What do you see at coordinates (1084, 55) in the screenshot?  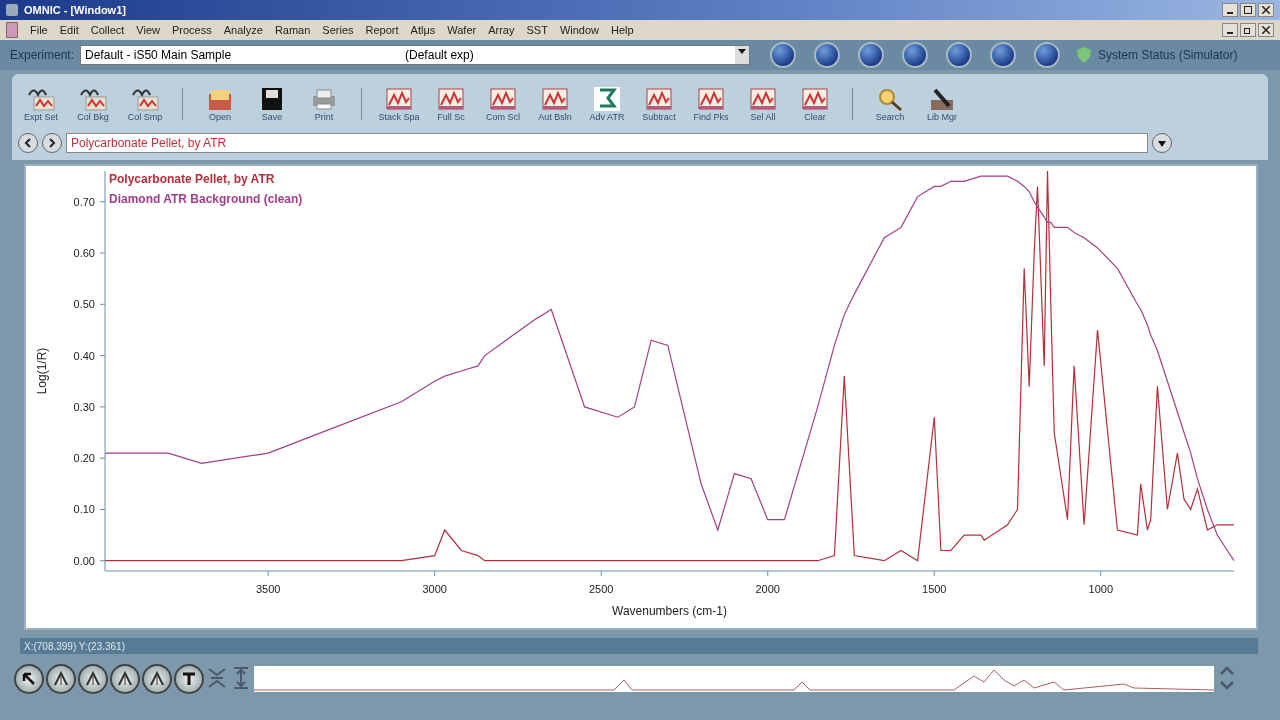 I see `shield-icon` at bounding box center [1084, 55].